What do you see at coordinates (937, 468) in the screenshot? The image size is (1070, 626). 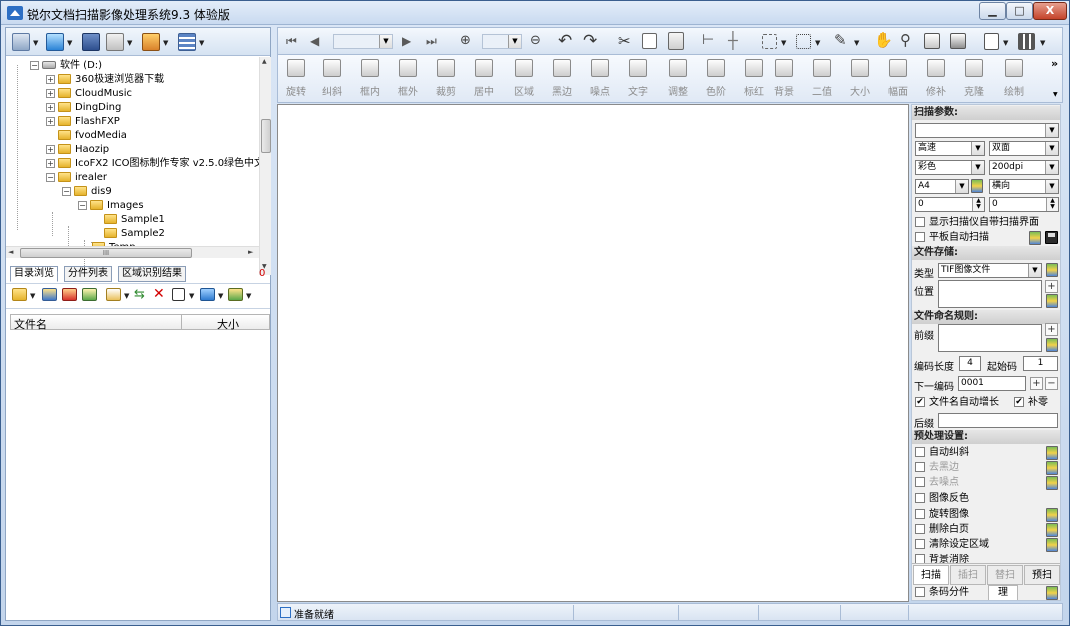 I see `remove-black-border-checkbox: 去黑边` at bounding box center [937, 468].